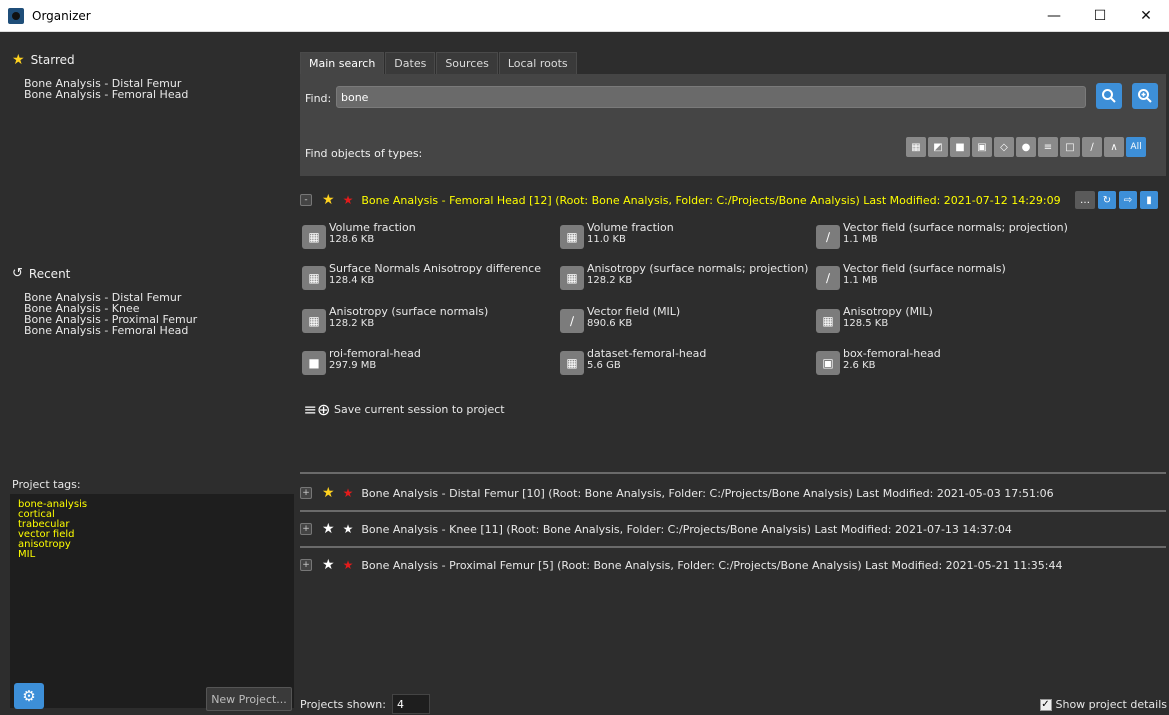  What do you see at coordinates (686, 529) in the screenshot?
I see `project-title: Bone Analysis - Knee [11] (Root` at bounding box center [686, 529].